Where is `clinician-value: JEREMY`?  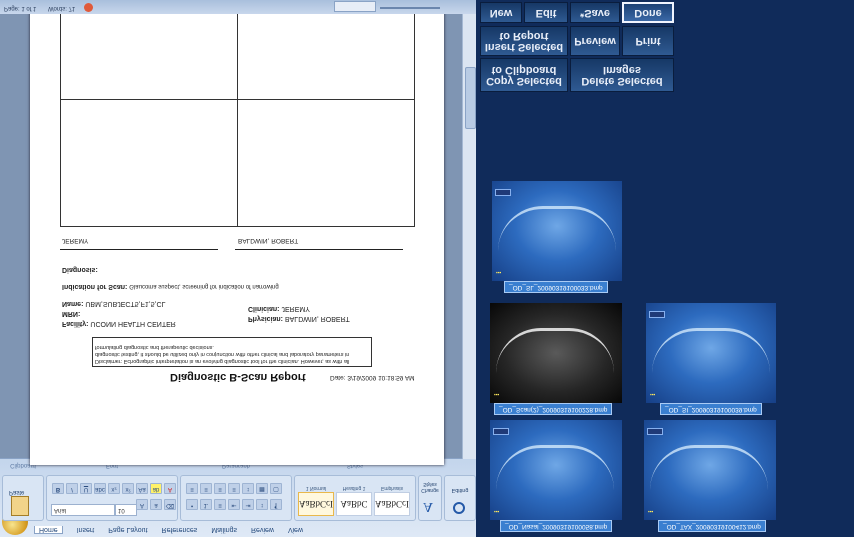 clinician-value: JEREMY is located at coordinates (295, 308).